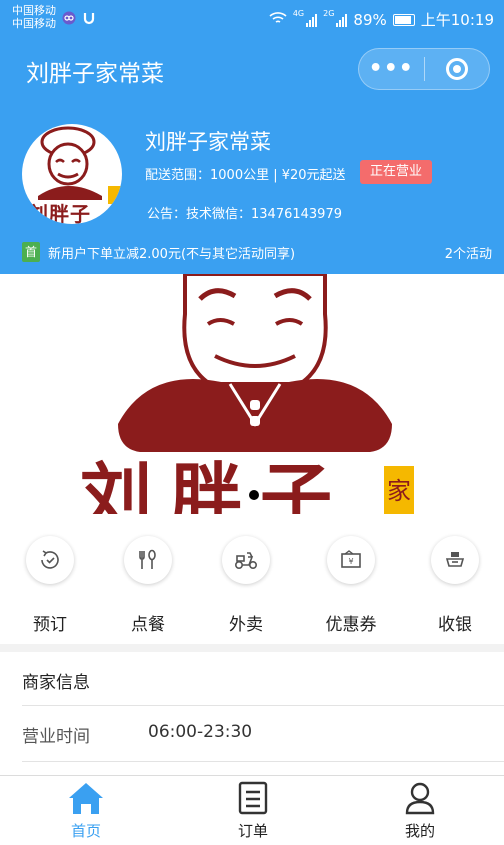 This screenshot has width=504, height=845. Describe the element at coordinates (419, 831) in the screenshot. I see `tab-label: 我的` at that location.